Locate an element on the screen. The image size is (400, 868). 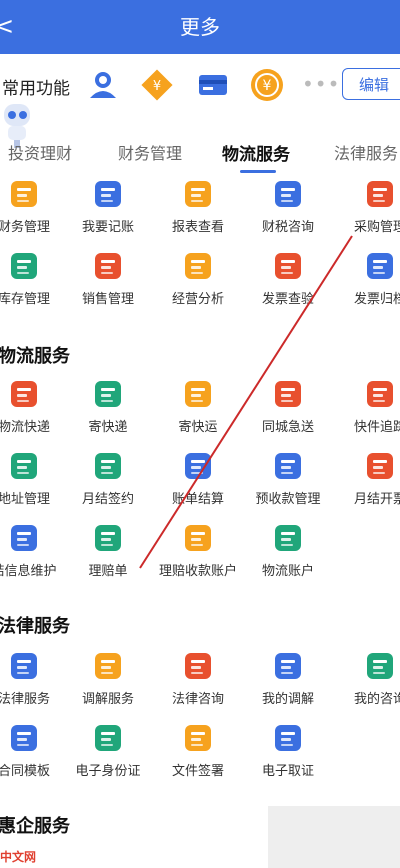
grid-item: 财税咨询 is located at coordinates (288, 206).